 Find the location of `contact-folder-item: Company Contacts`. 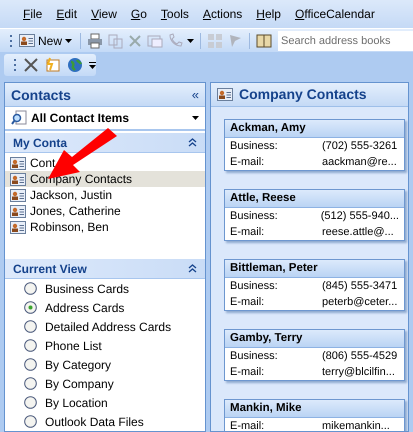

contact-folder-item: Company Contacts is located at coordinates (105, 179).